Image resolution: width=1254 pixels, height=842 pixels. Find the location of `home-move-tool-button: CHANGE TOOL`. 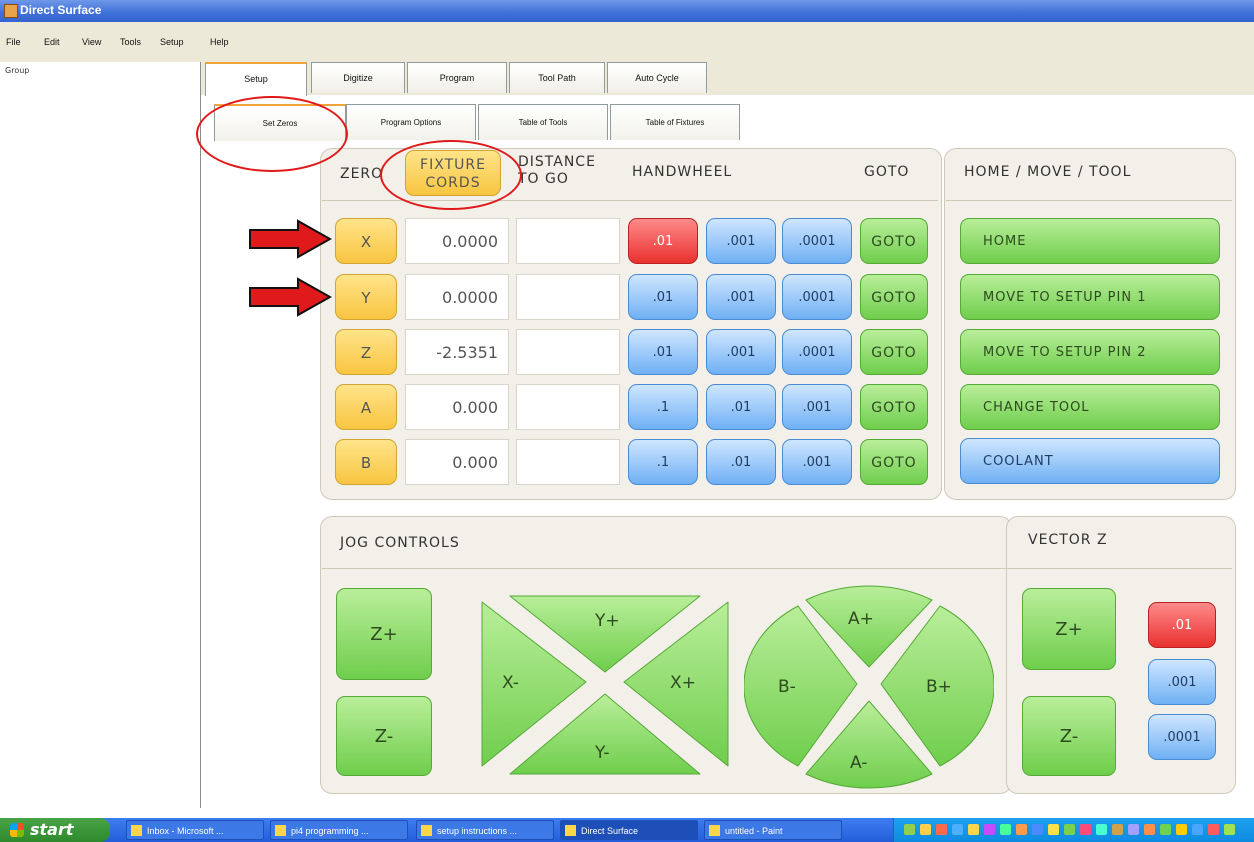

home-move-tool-button: CHANGE TOOL is located at coordinates (1090, 407).